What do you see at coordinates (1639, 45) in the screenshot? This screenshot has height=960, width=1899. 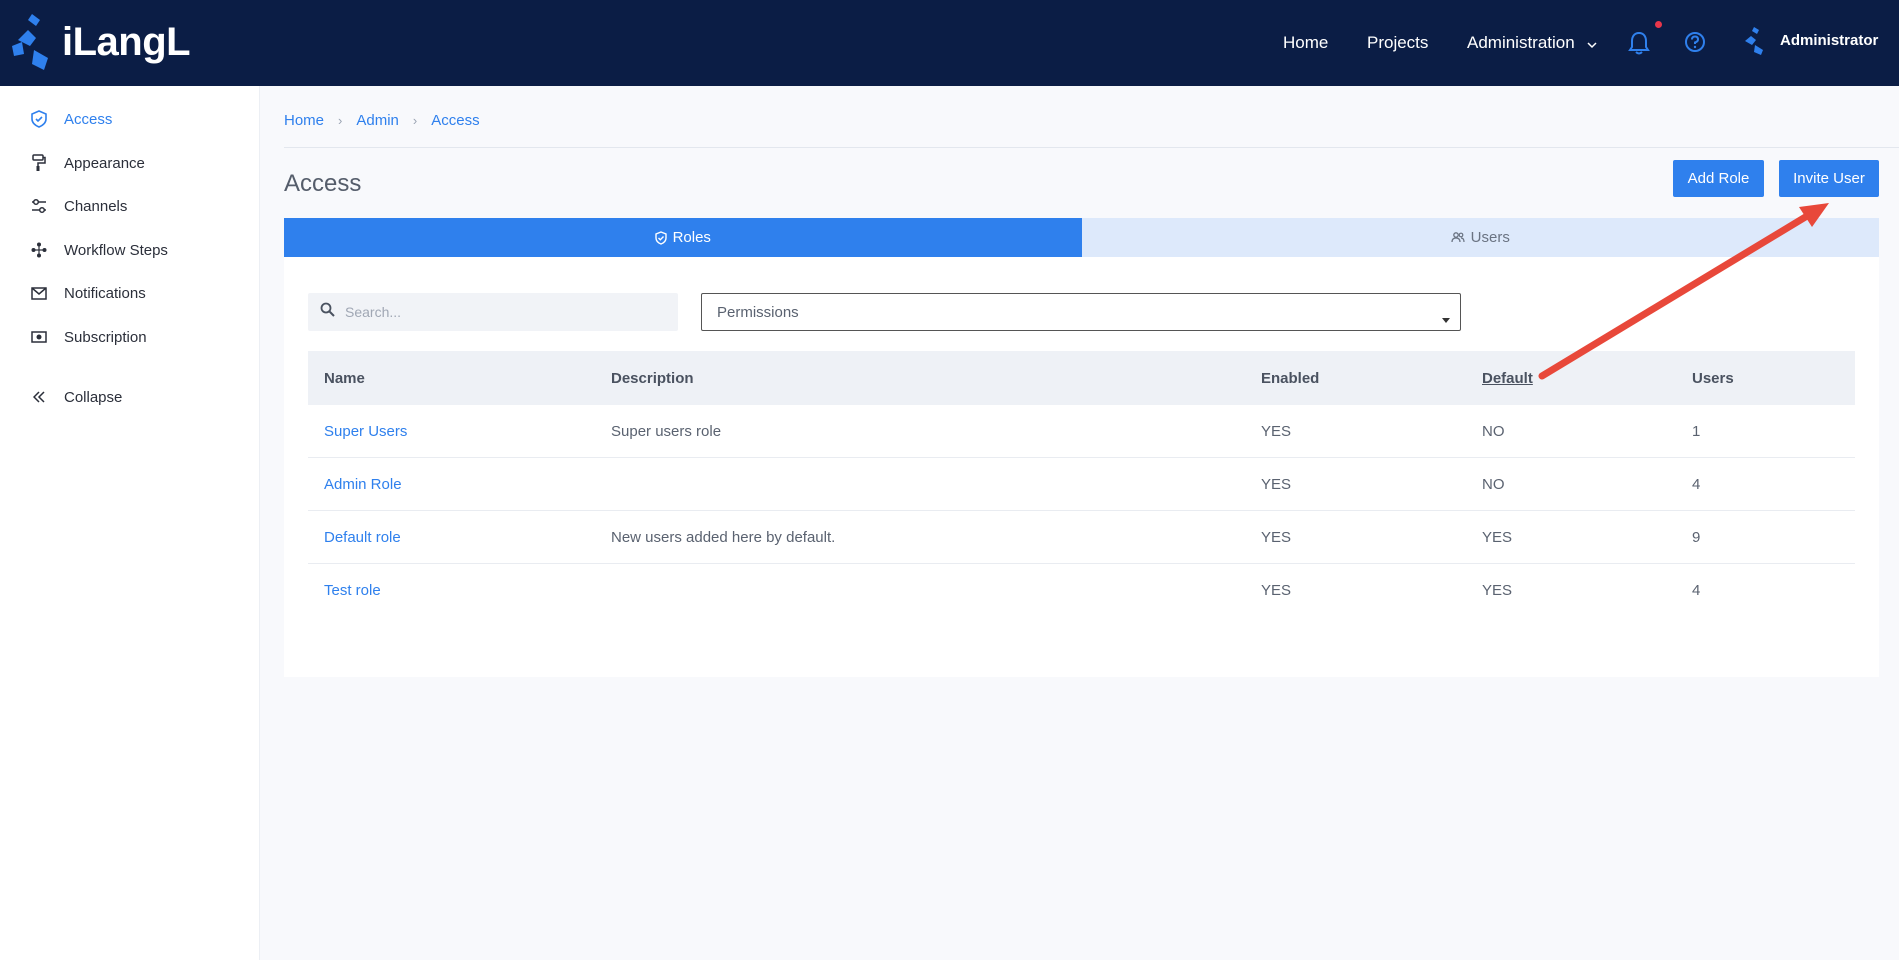 I see `bell-icon` at bounding box center [1639, 45].